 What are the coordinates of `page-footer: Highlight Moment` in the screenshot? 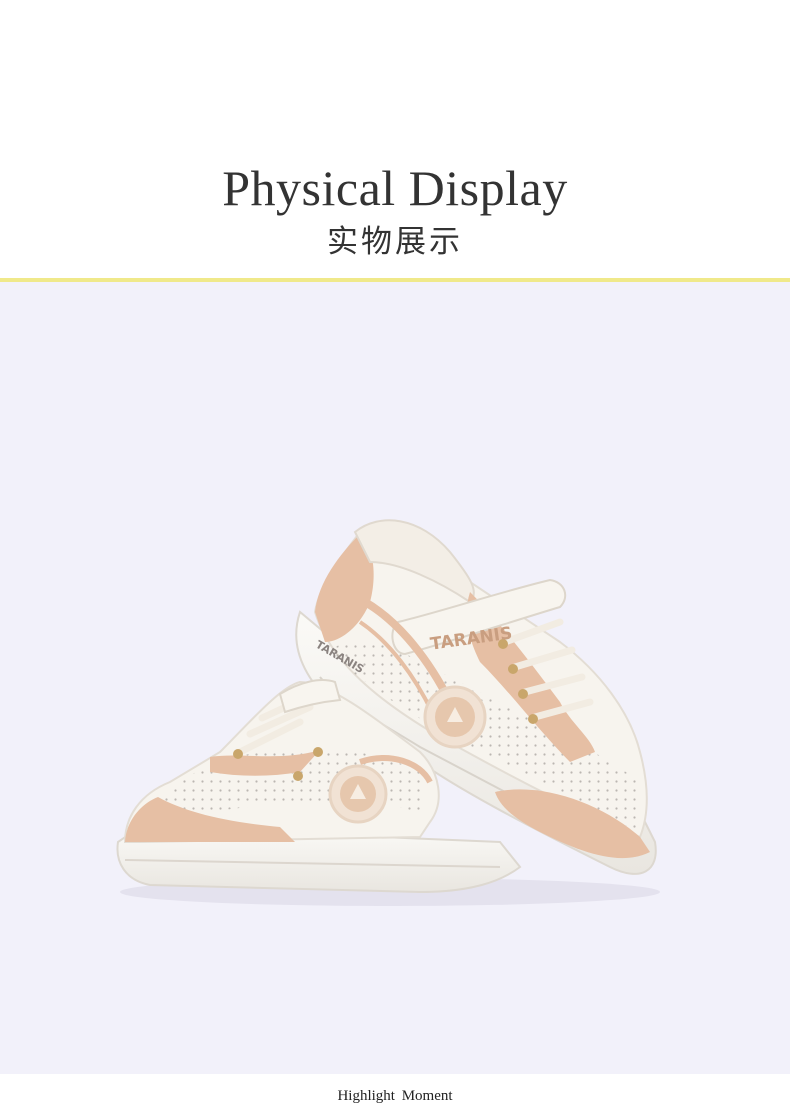 It's located at (395, 1094).